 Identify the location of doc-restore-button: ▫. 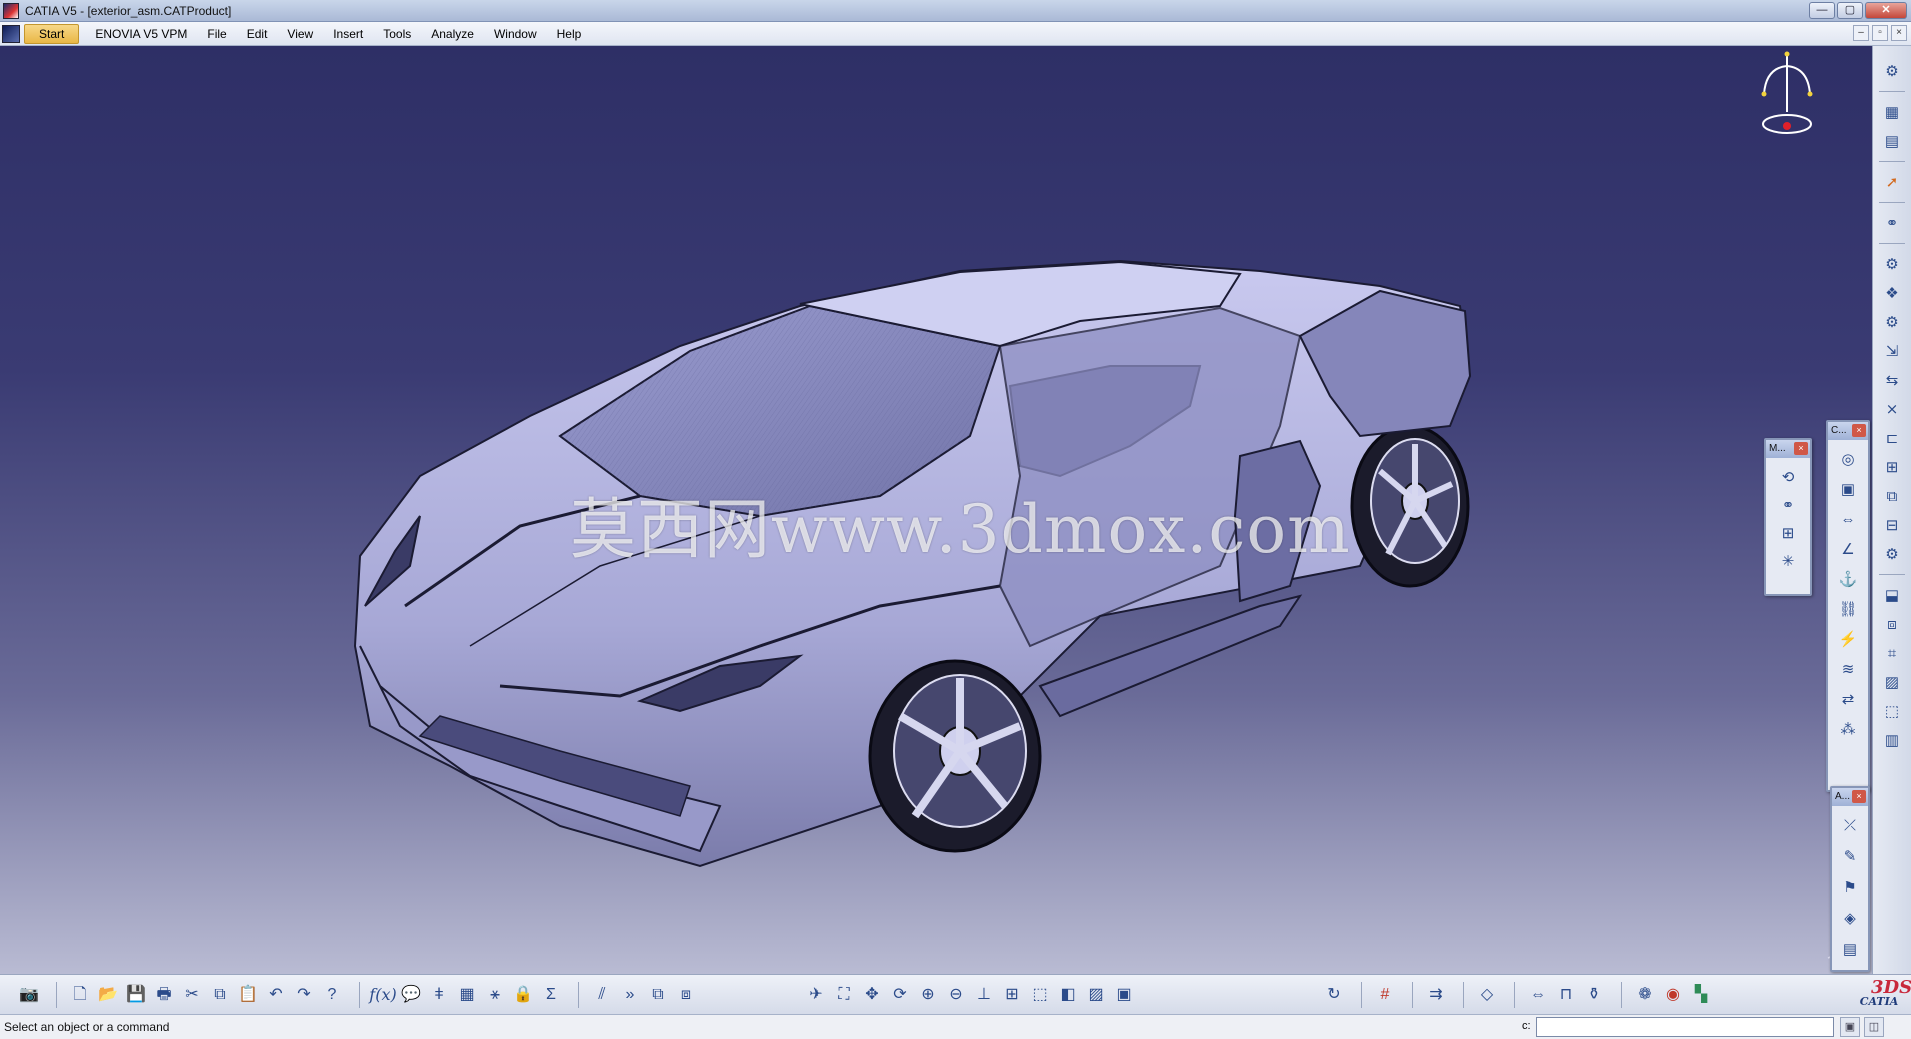
(1880, 33).